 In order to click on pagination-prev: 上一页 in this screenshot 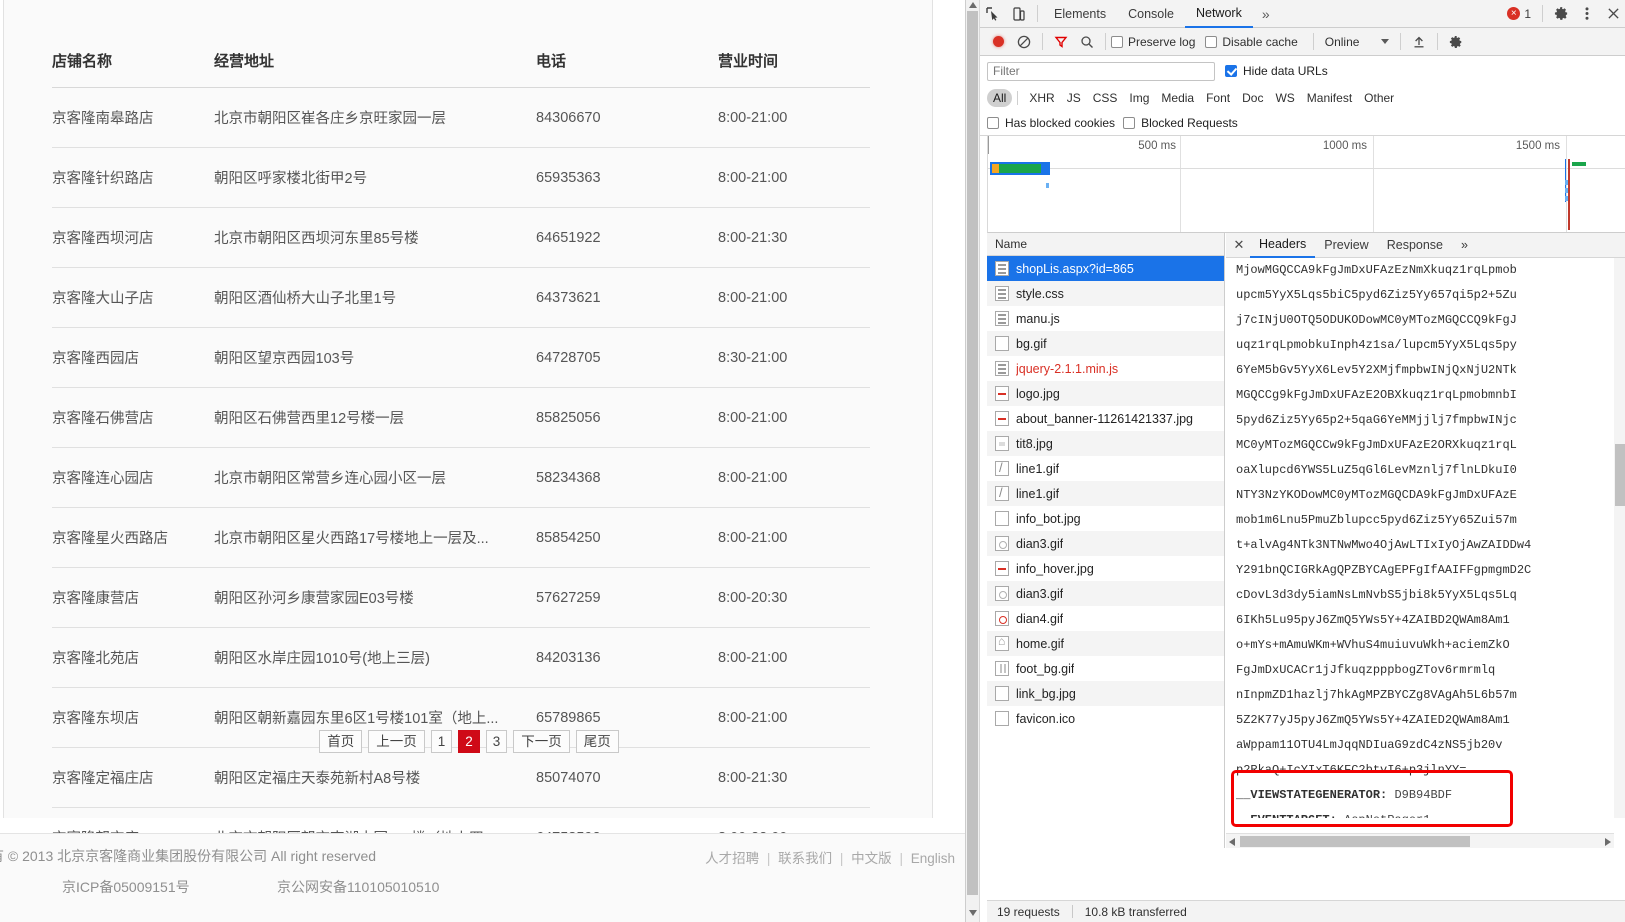, I will do `click(396, 741)`.